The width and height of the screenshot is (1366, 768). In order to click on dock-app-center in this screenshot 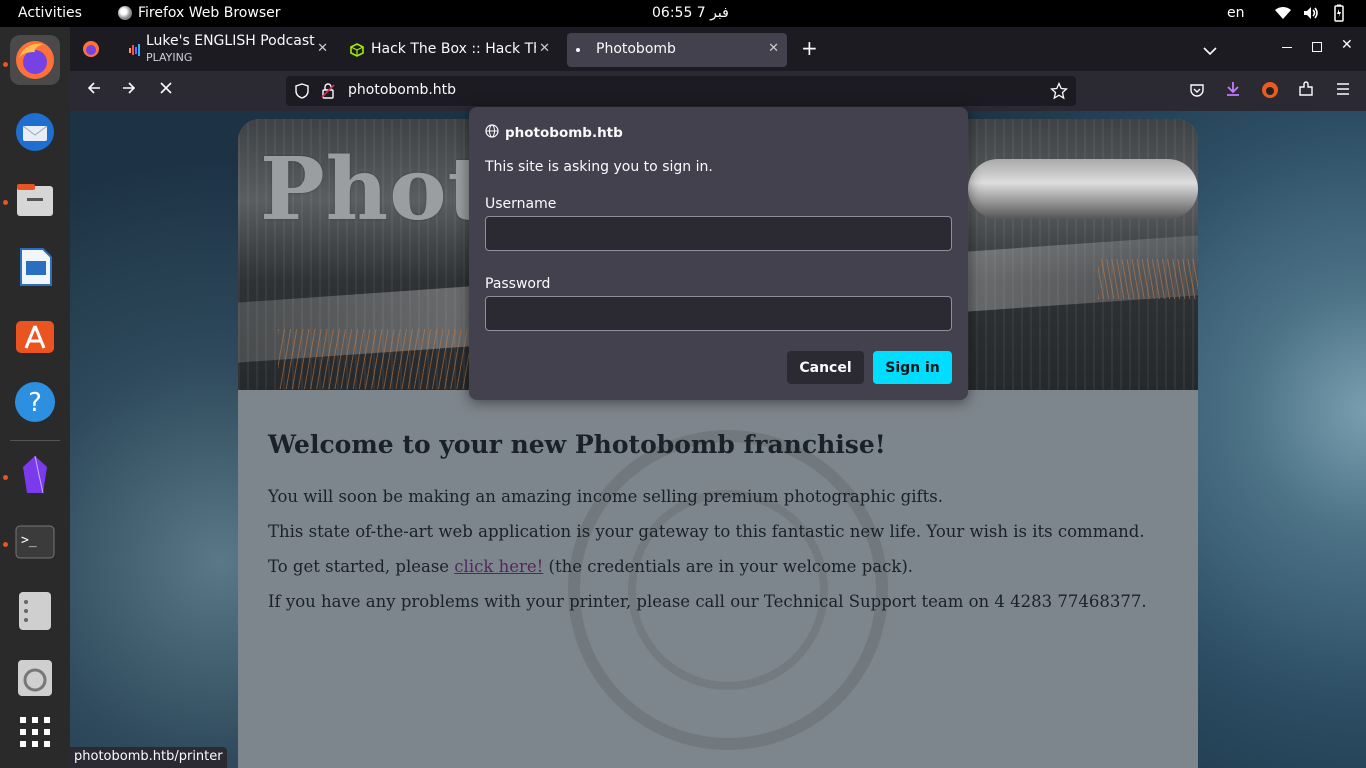, I will do `click(35, 335)`.